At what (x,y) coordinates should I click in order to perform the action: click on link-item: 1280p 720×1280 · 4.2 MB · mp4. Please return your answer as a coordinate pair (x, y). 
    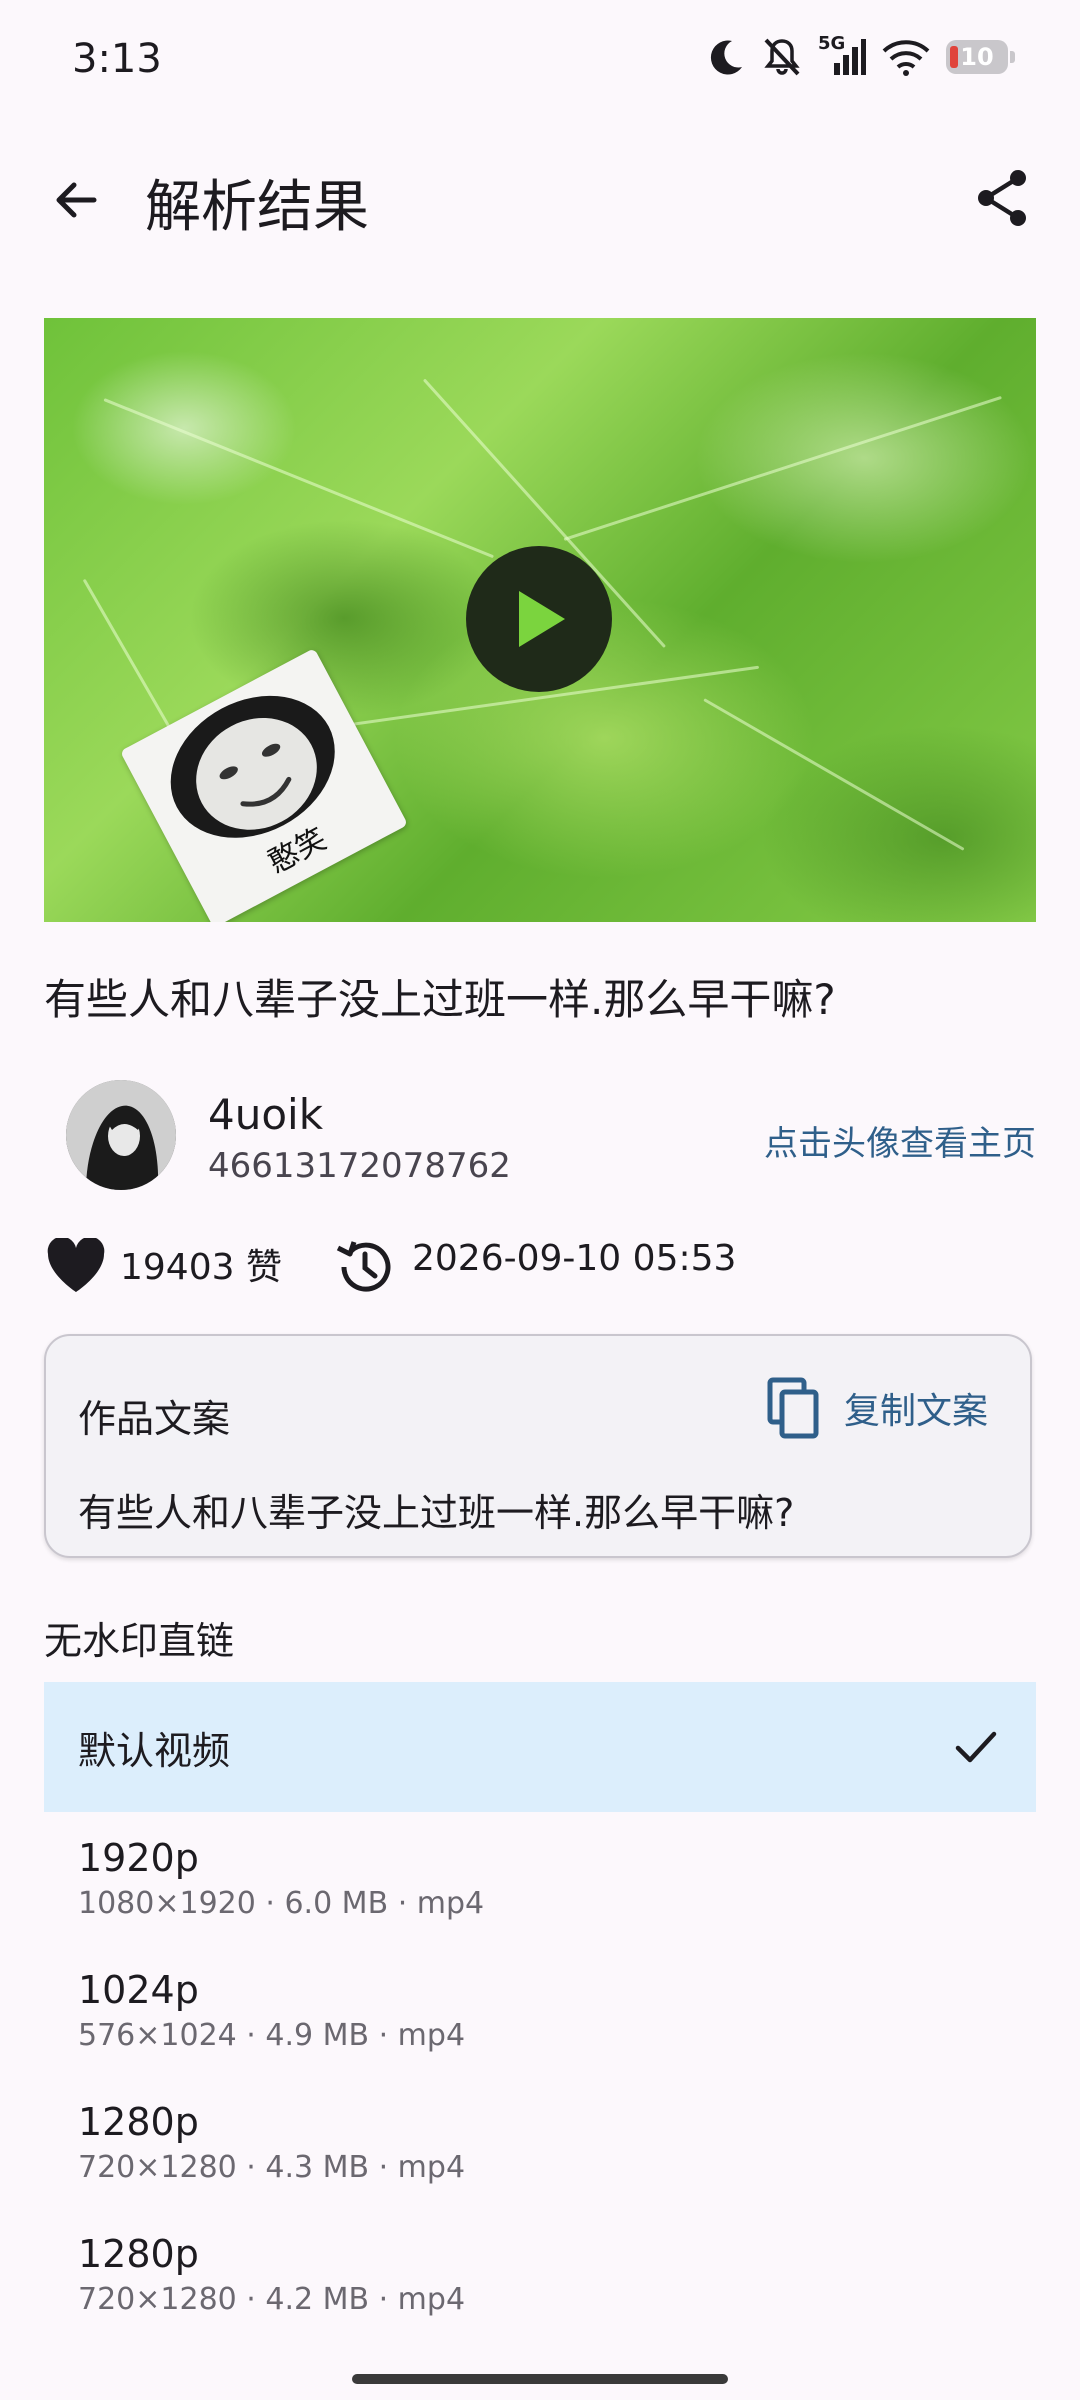
    Looking at the image, I should click on (540, 2287).